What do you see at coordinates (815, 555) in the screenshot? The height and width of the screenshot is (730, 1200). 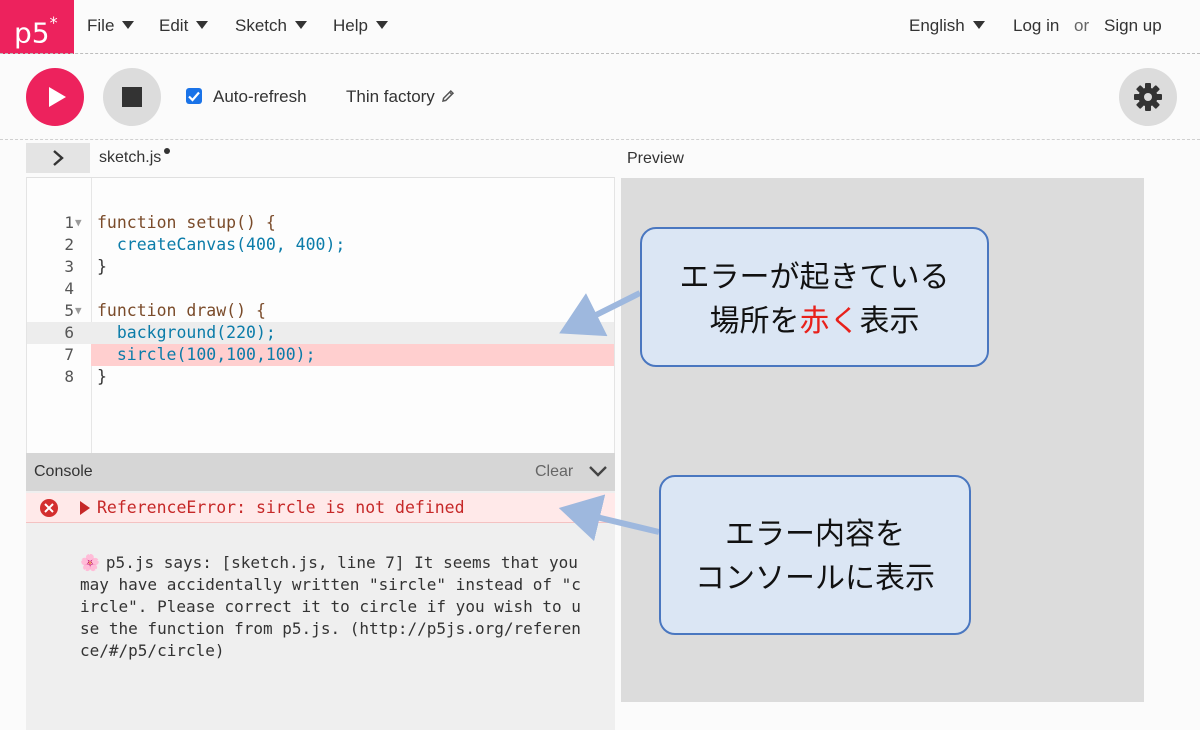 I see `callout-console: エラー内容を コンソールに表示` at bounding box center [815, 555].